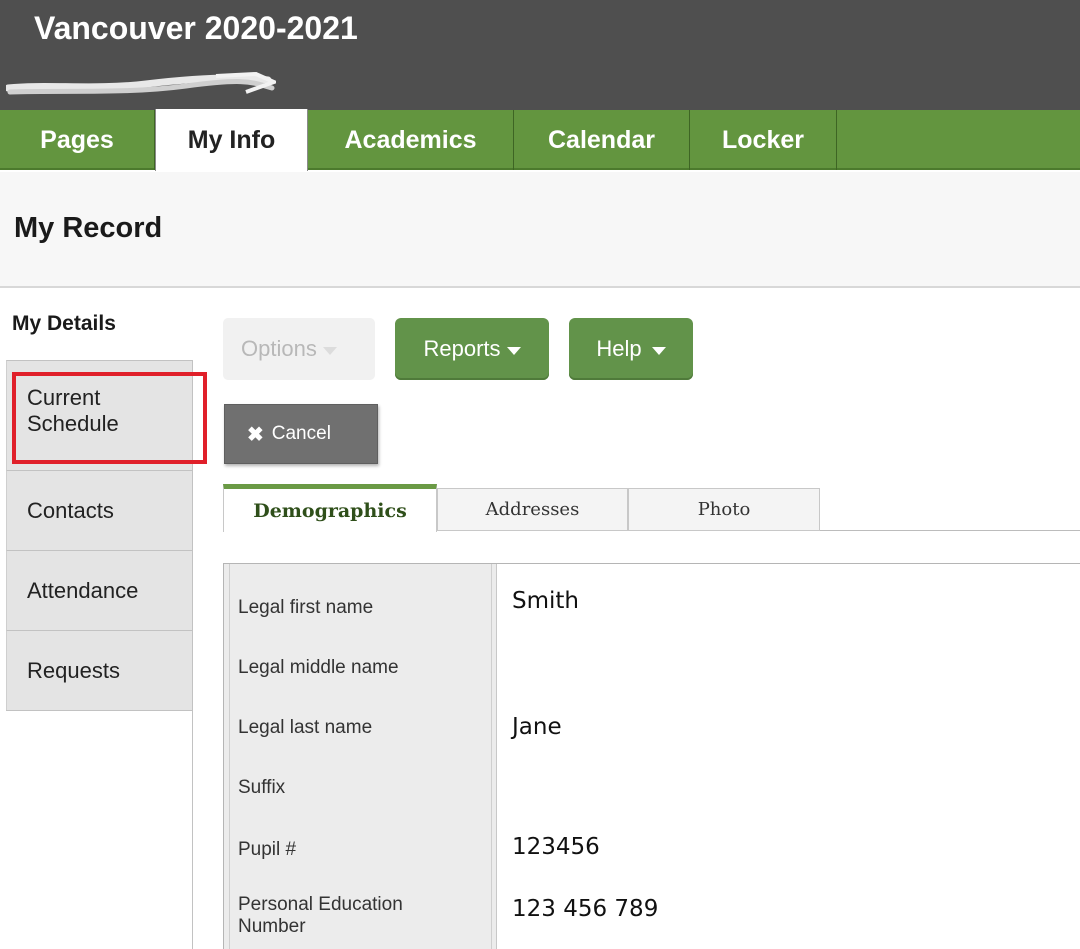 This screenshot has height=949, width=1080. Describe the element at coordinates (619, 348) in the screenshot. I see `help-button-label: Help` at that location.